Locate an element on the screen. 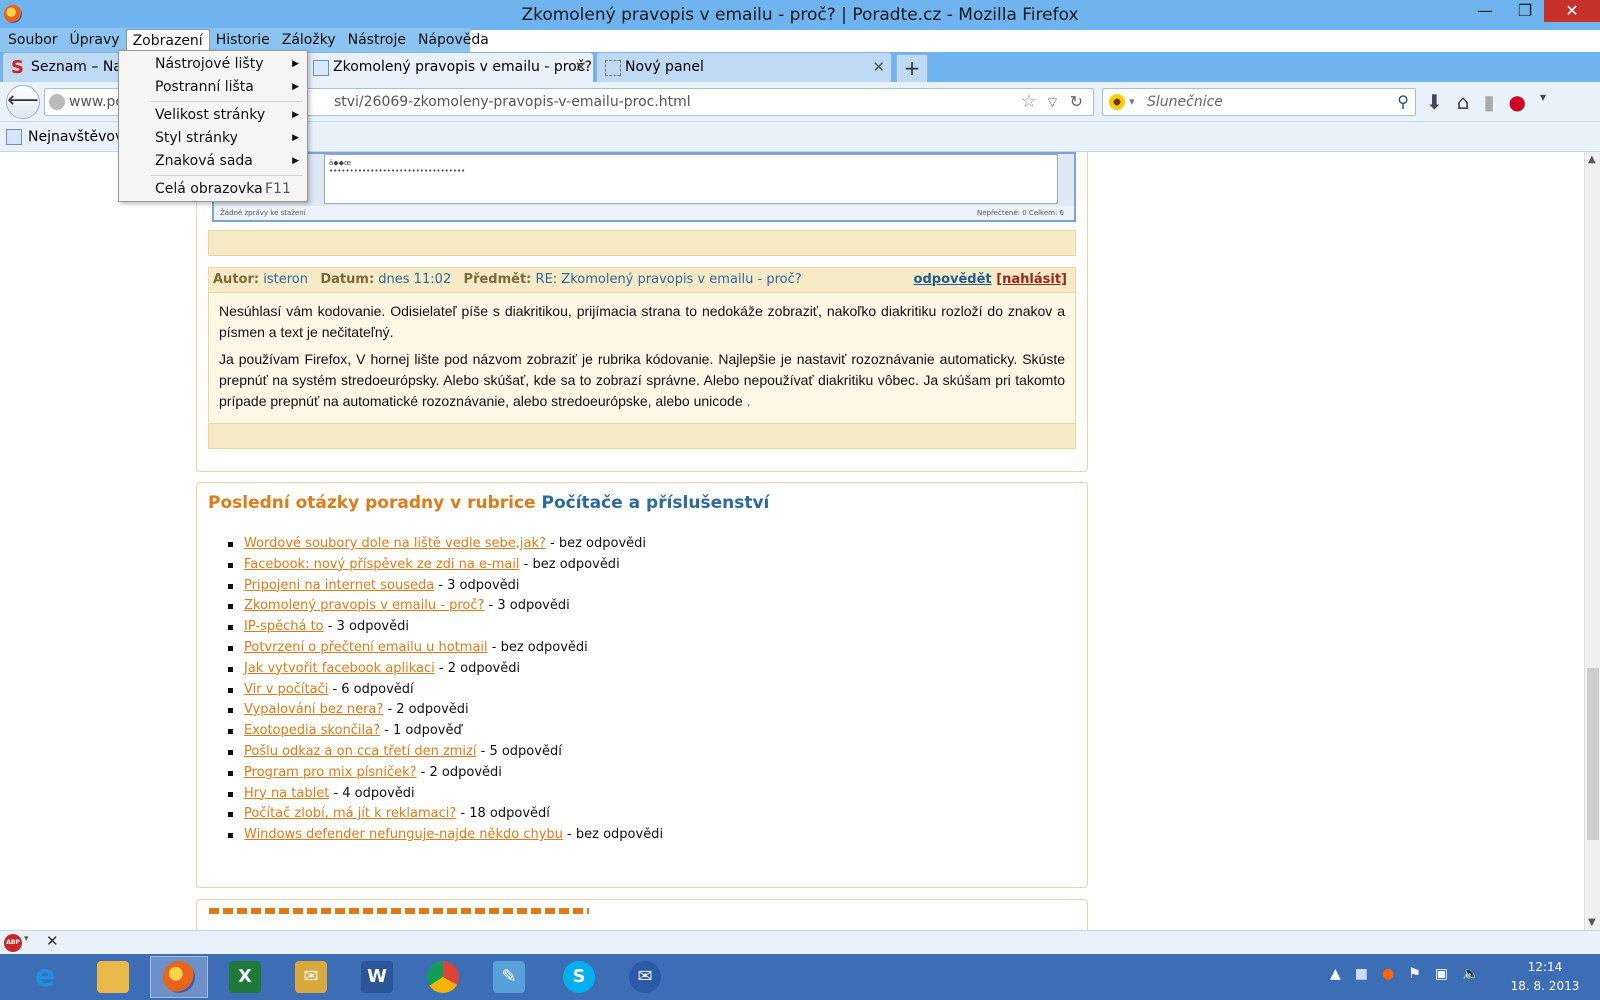 This screenshot has width=1600, height=1000. new-tab-button: + is located at coordinates (912, 68).